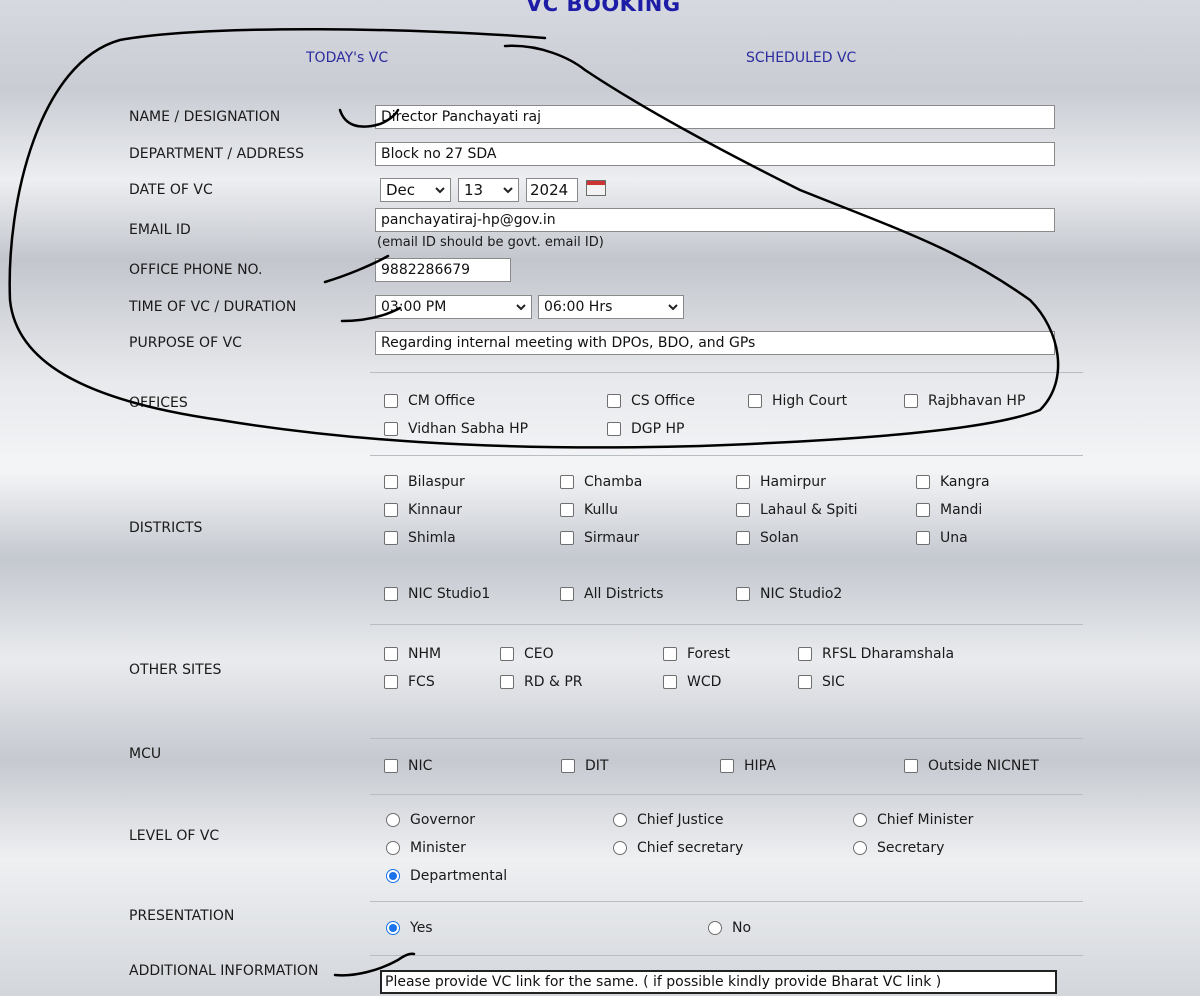  Describe the element at coordinates (597, 766) in the screenshot. I see `option-label: DIT` at that location.